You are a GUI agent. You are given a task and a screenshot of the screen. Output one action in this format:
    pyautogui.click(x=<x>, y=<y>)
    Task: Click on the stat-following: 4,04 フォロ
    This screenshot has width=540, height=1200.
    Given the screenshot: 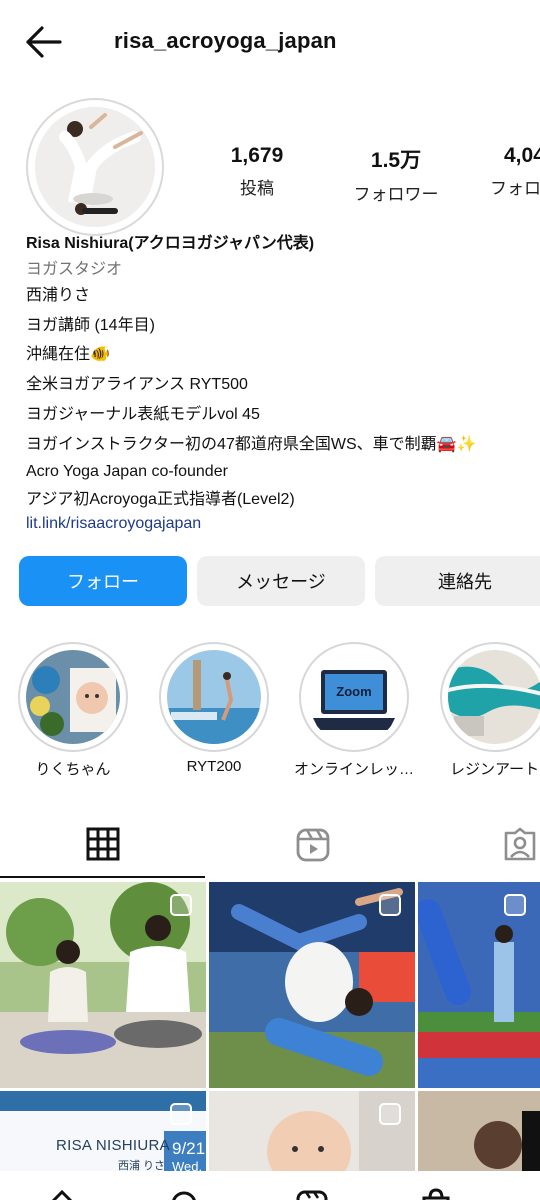 What is the action you would take?
    pyautogui.click(x=514, y=171)
    